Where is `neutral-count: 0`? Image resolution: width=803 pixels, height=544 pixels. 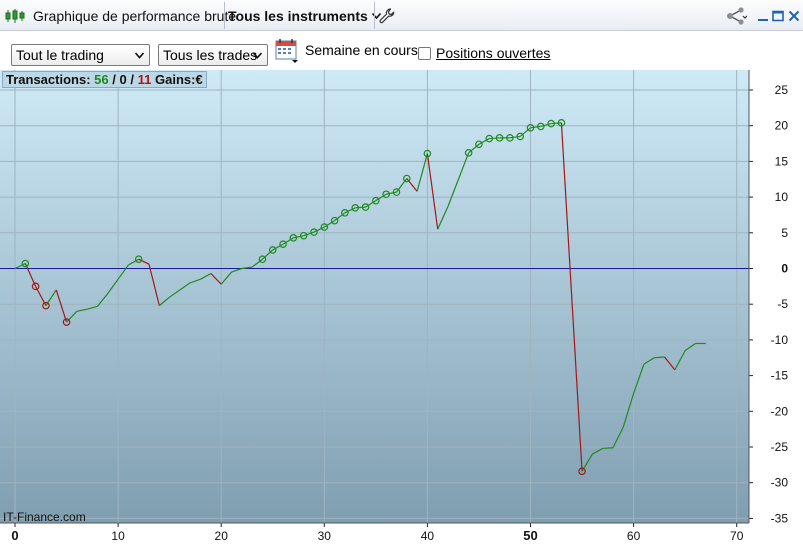
neutral-count: 0 is located at coordinates (123, 79).